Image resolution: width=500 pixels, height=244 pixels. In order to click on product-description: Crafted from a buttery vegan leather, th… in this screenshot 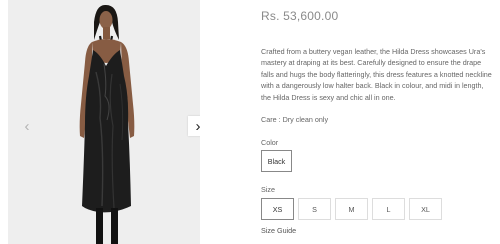, I will do `click(376, 74)`.